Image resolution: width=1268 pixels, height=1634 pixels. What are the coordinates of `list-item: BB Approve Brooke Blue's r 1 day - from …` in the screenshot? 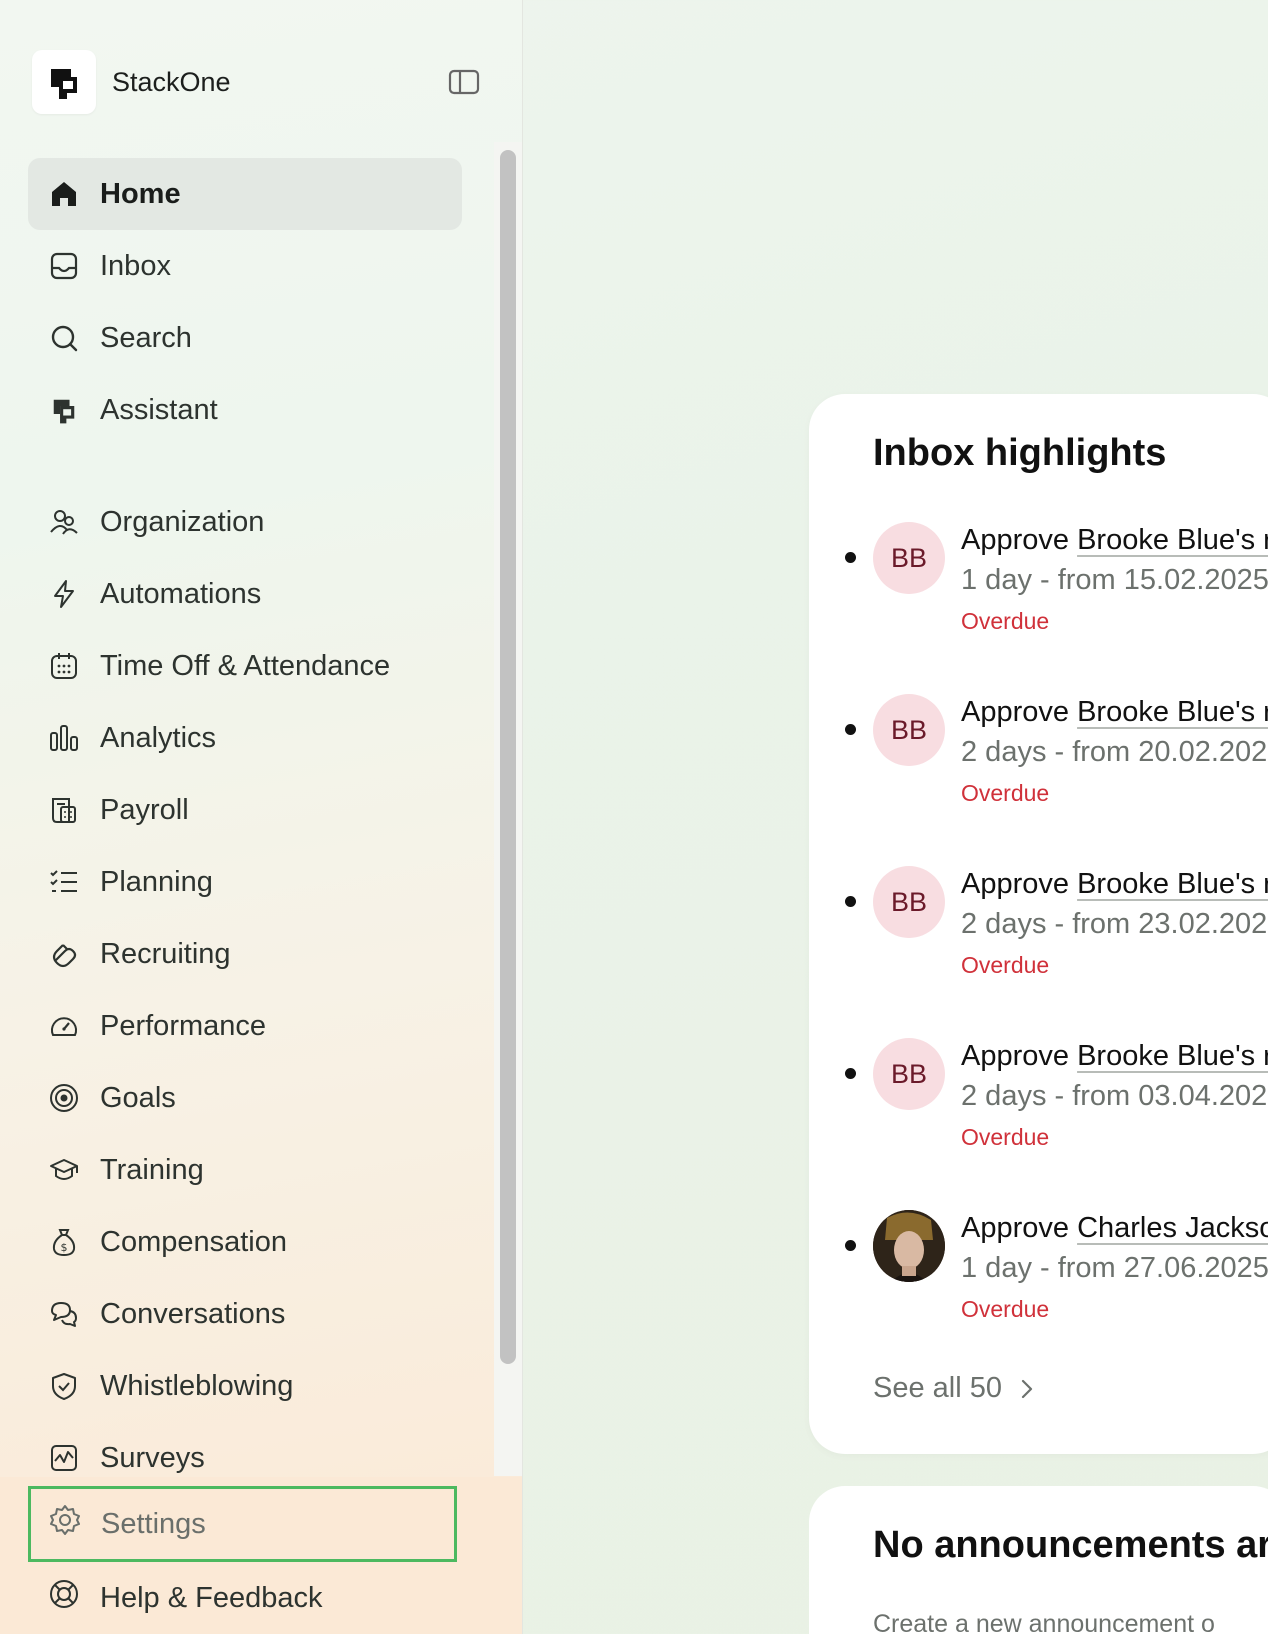 It's located at (1038, 582).